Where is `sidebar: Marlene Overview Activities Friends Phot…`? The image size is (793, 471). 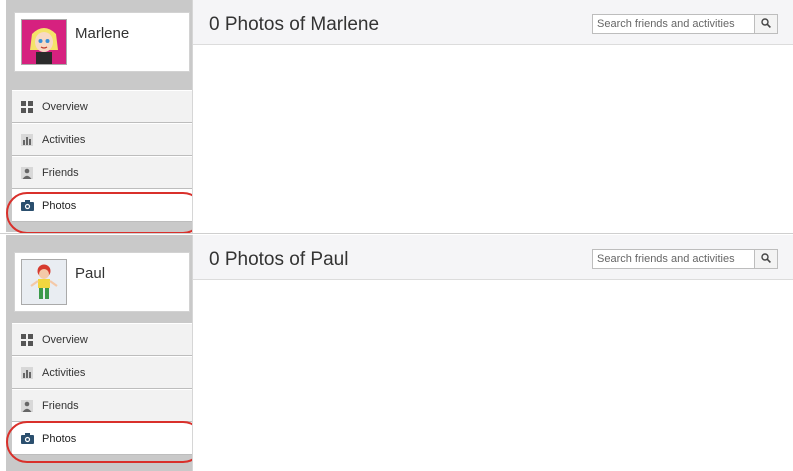
sidebar: Marlene Overview Activities Friends Phot… is located at coordinates (102, 116).